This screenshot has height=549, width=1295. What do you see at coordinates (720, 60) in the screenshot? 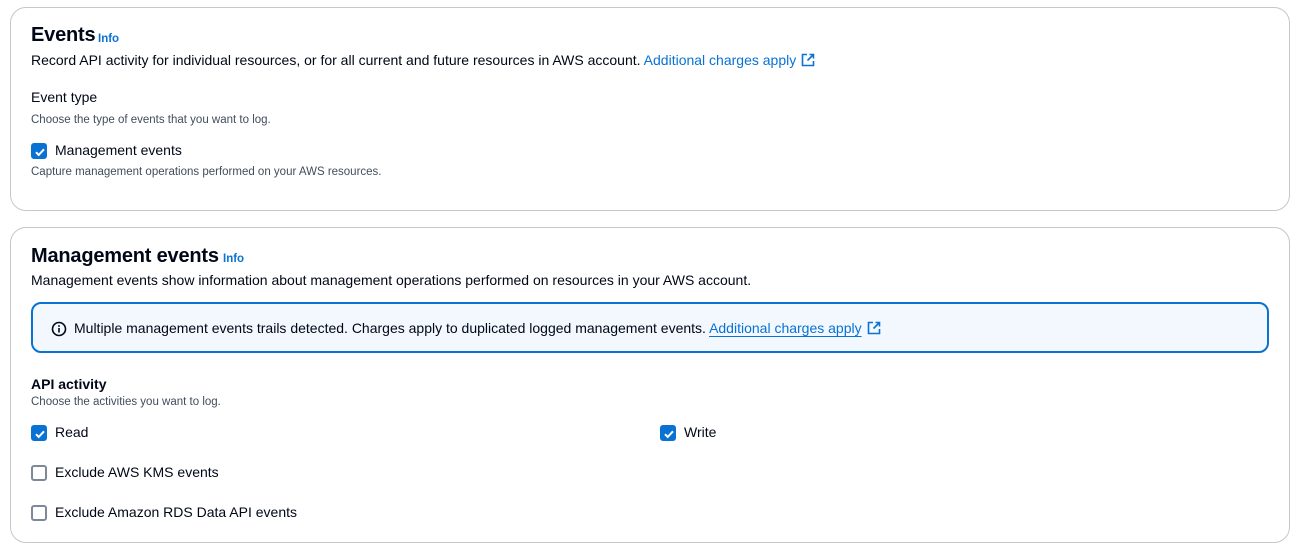
I see `events-charges-link-text: Additional charges apply` at bounding box center [720, 60].